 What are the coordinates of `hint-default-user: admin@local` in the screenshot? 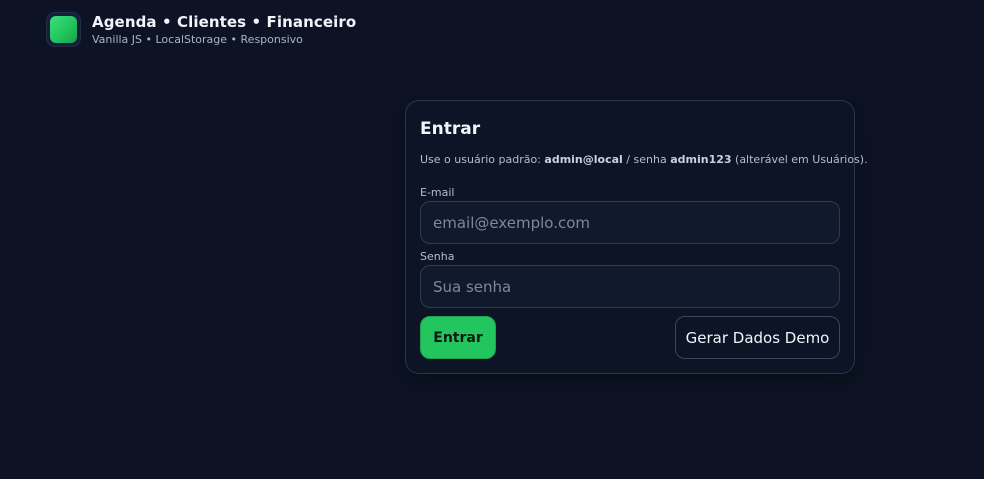 It's located at (583, 159).